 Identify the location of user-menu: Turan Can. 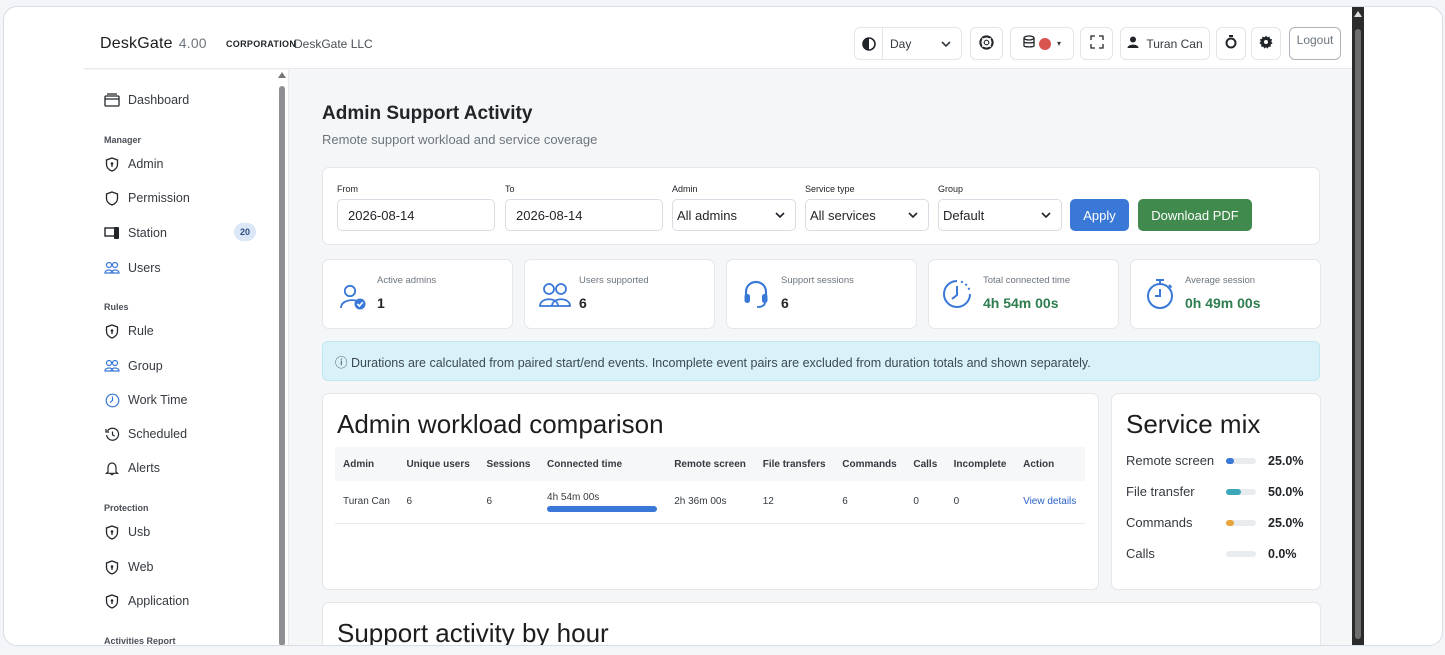
(1165, 43).